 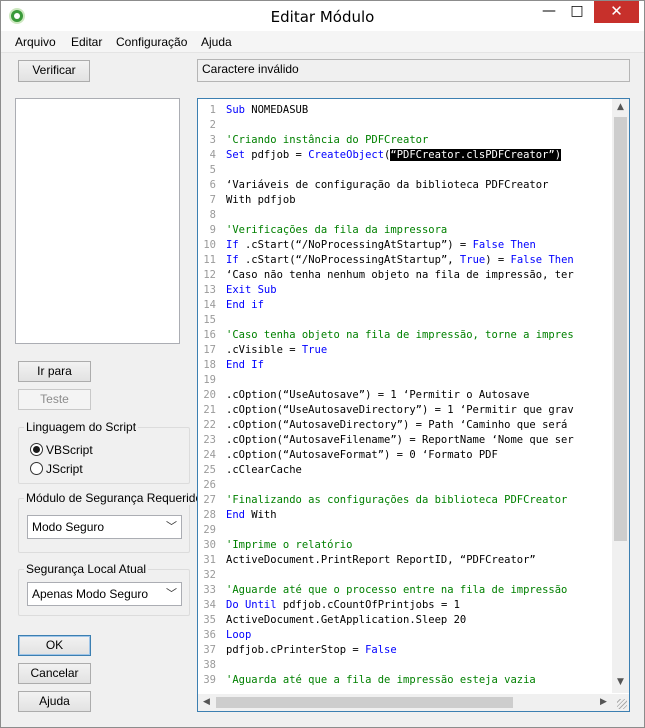 What do you see at coordinates (209, 470) in the screenshot?
I see `line-number: 25` at bounding box center [209, 470].